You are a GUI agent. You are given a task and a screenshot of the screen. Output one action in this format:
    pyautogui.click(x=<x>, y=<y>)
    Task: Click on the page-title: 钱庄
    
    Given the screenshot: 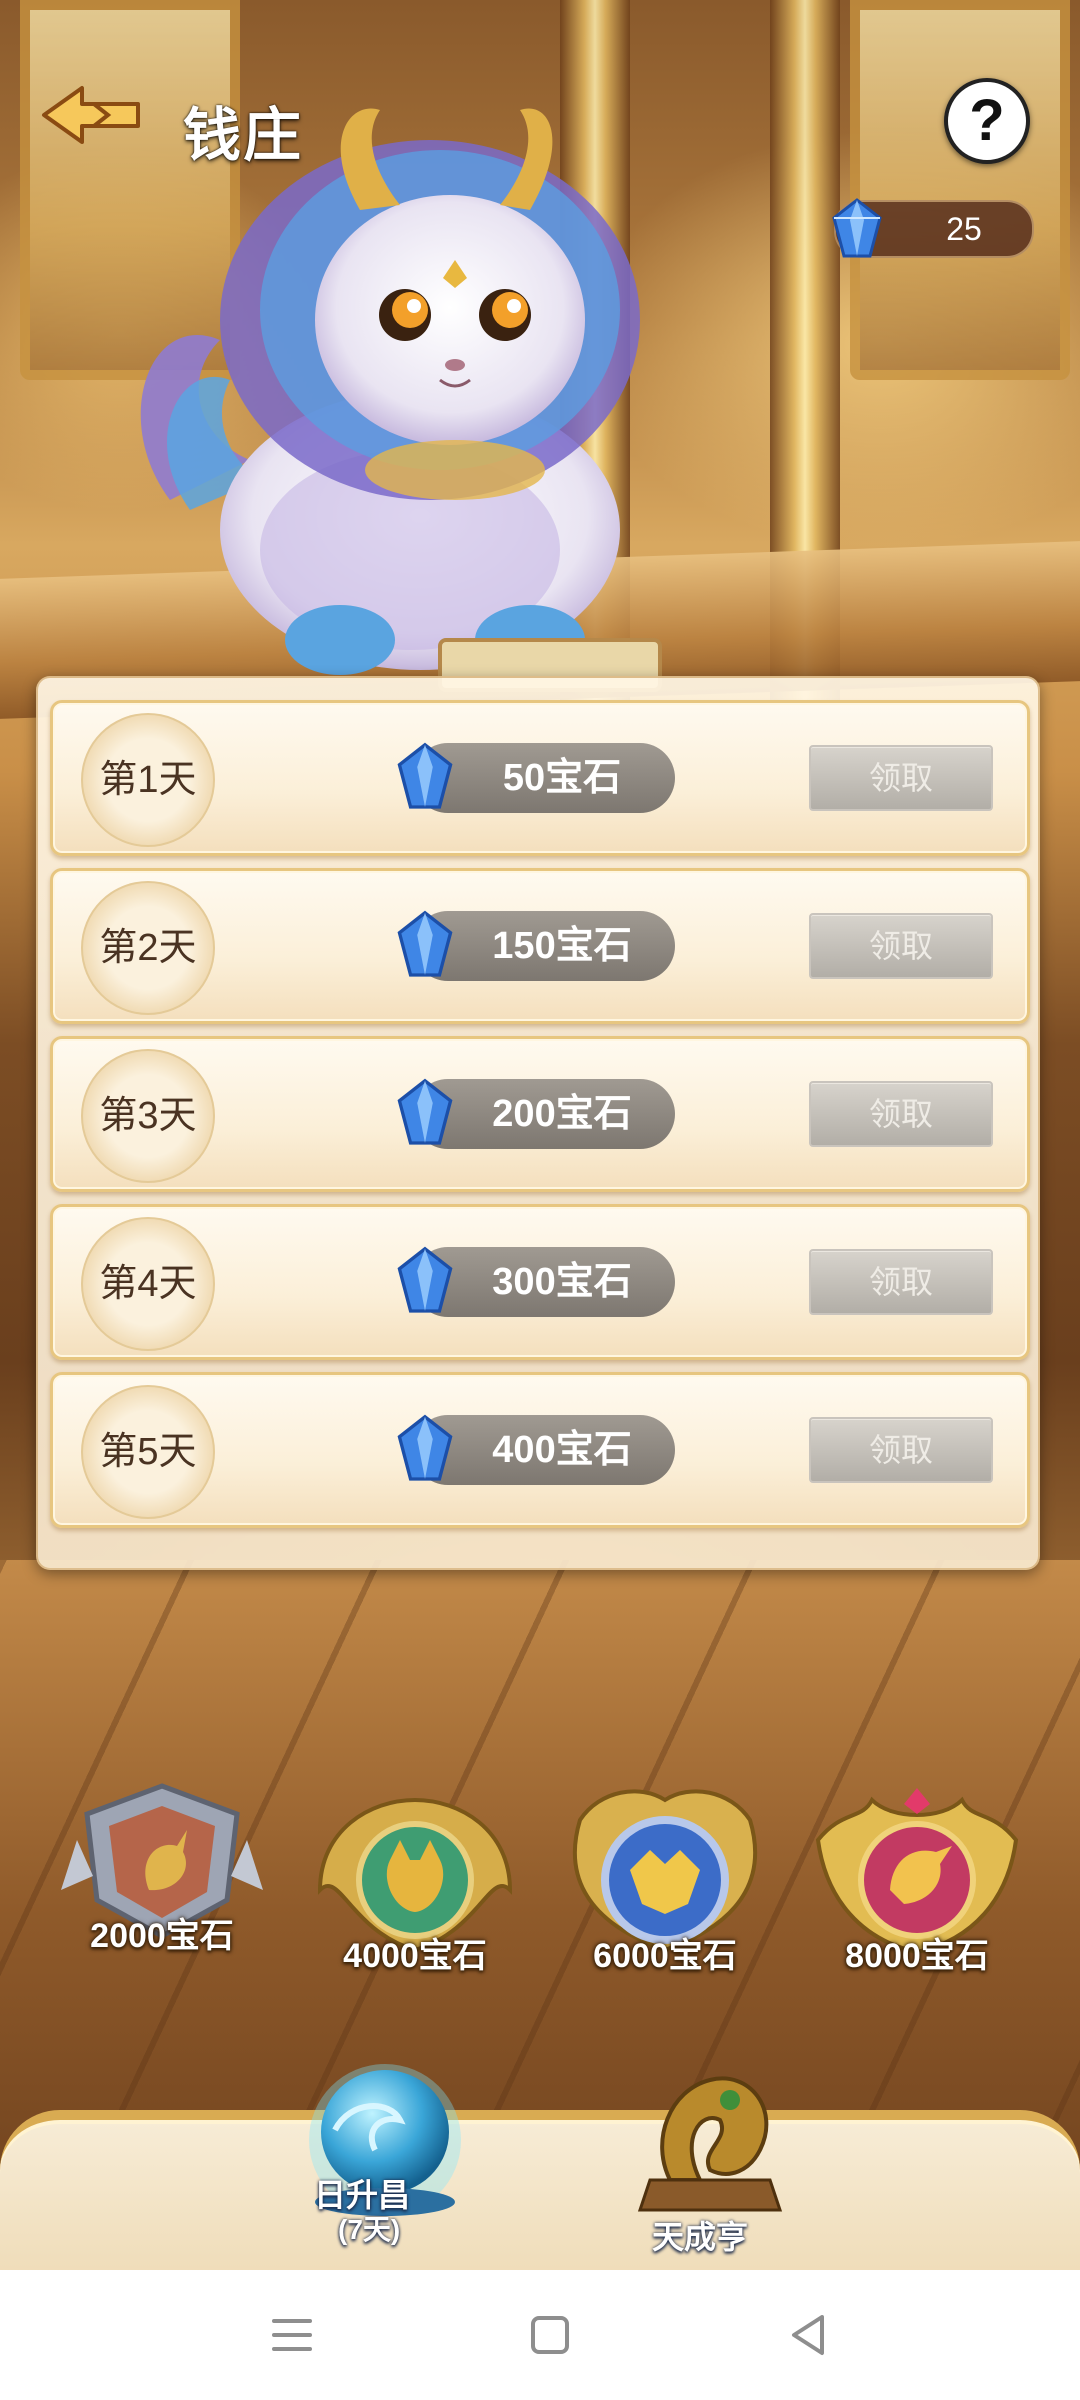 What is the action you would take?
    pyautogui.click(x=243, y=135)
    